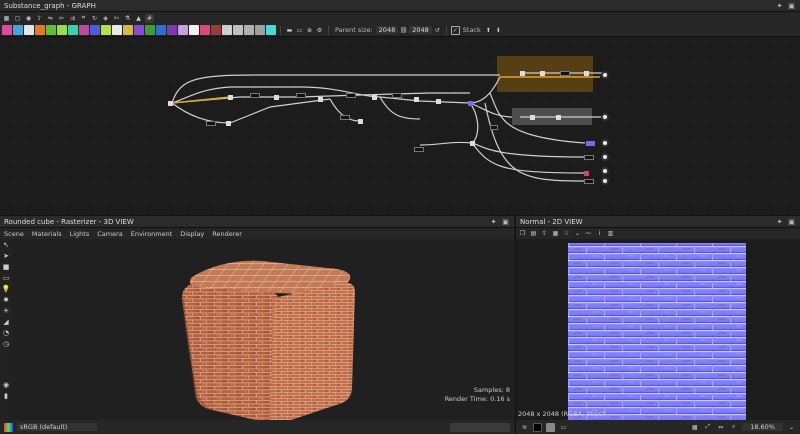 The height and width of the screenshot is (434, 800). Describe the element at coordinates (116, 18) in the screenshot. I see `cut-icon: ✄` at that location.